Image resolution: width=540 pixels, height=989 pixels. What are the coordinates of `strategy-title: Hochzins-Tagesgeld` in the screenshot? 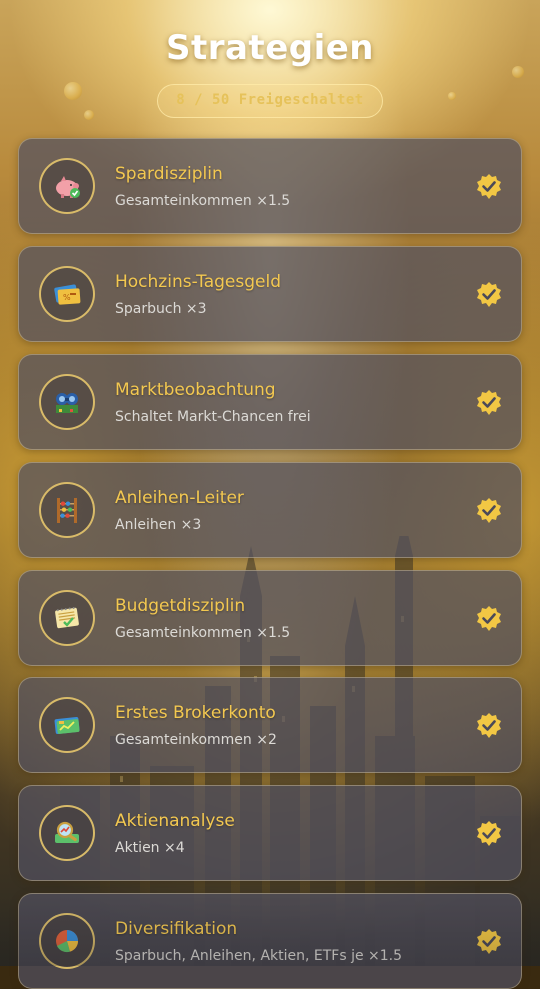 It's located at (198, 282).